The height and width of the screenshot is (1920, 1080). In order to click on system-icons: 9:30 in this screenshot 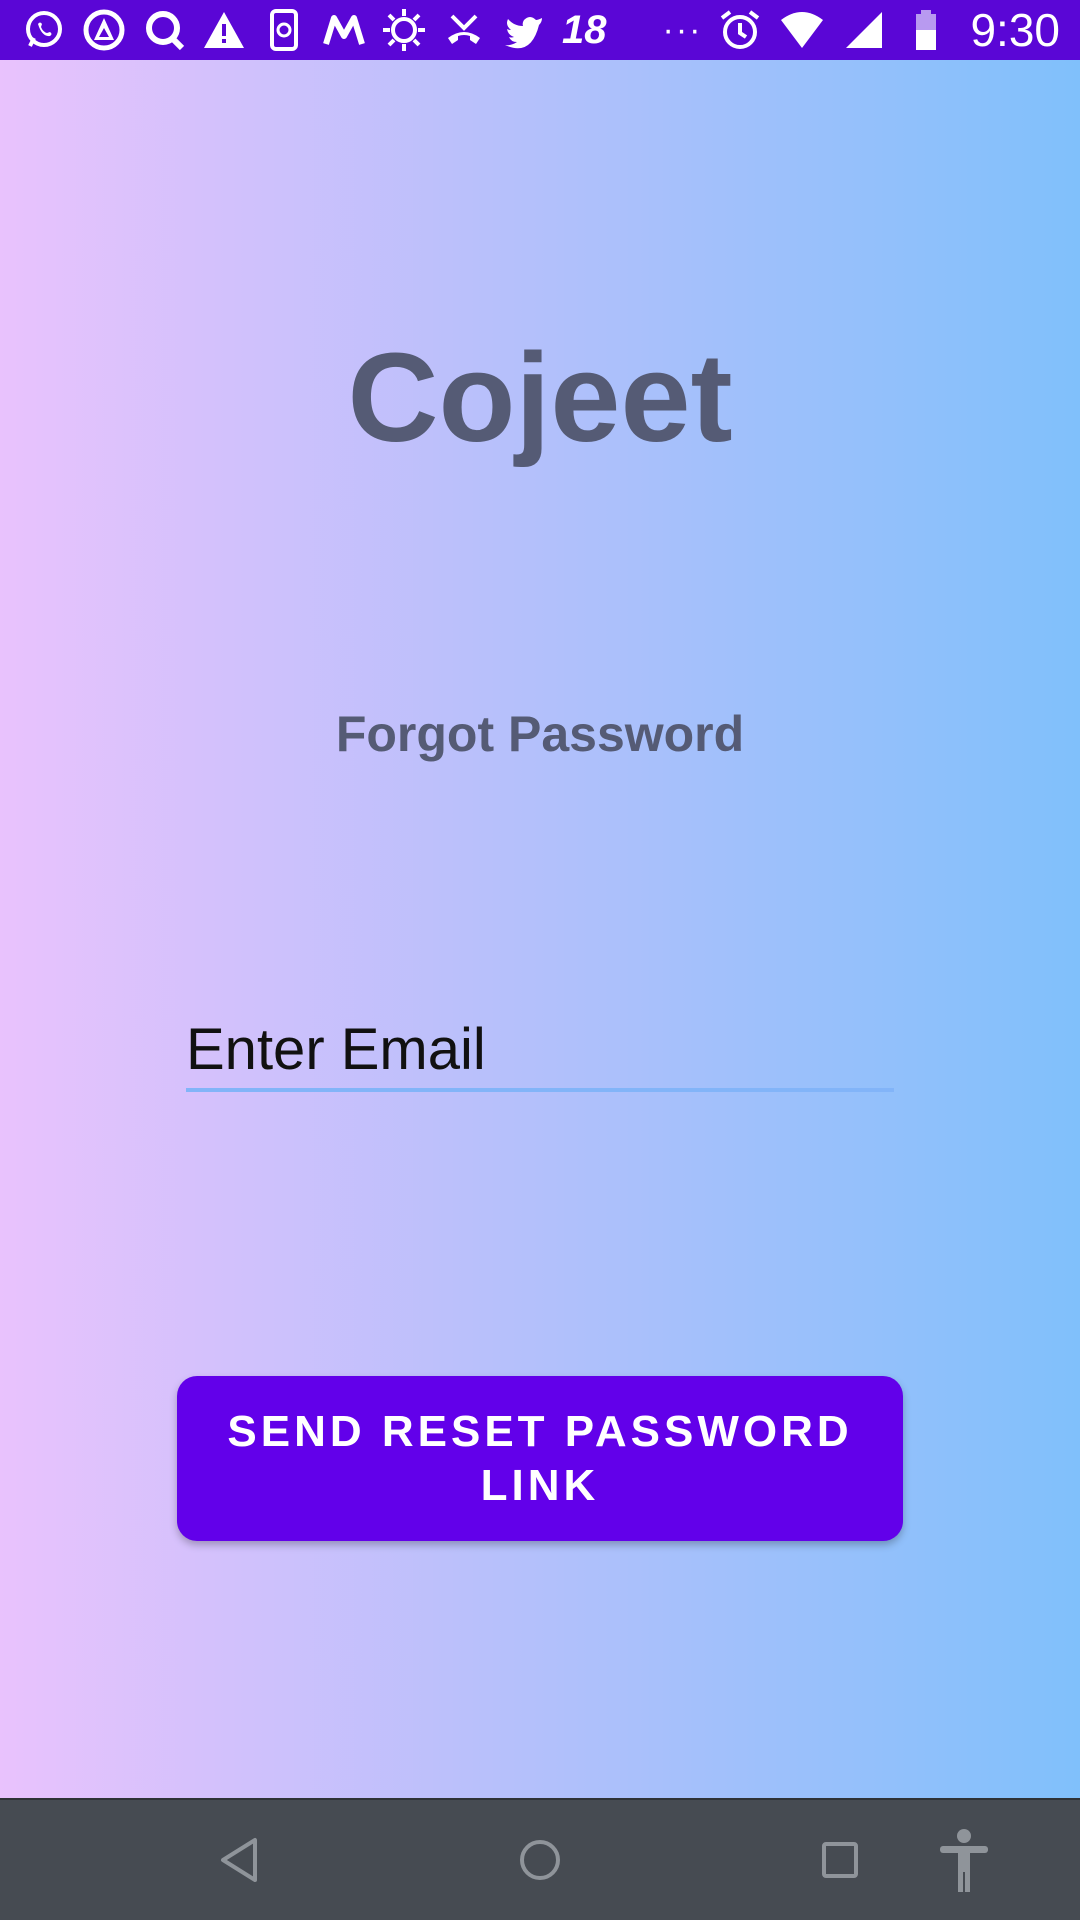, I will do `click(889, 30)`.